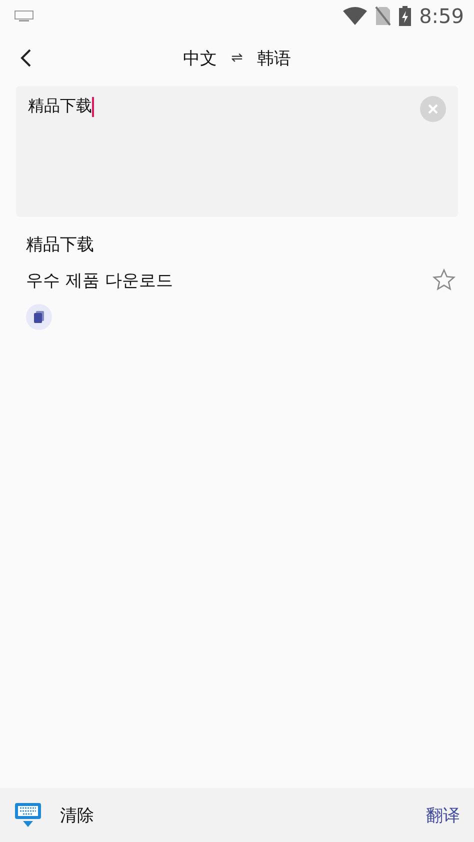  I want to click on keyboard-toggle-icon, so click(28, 815).